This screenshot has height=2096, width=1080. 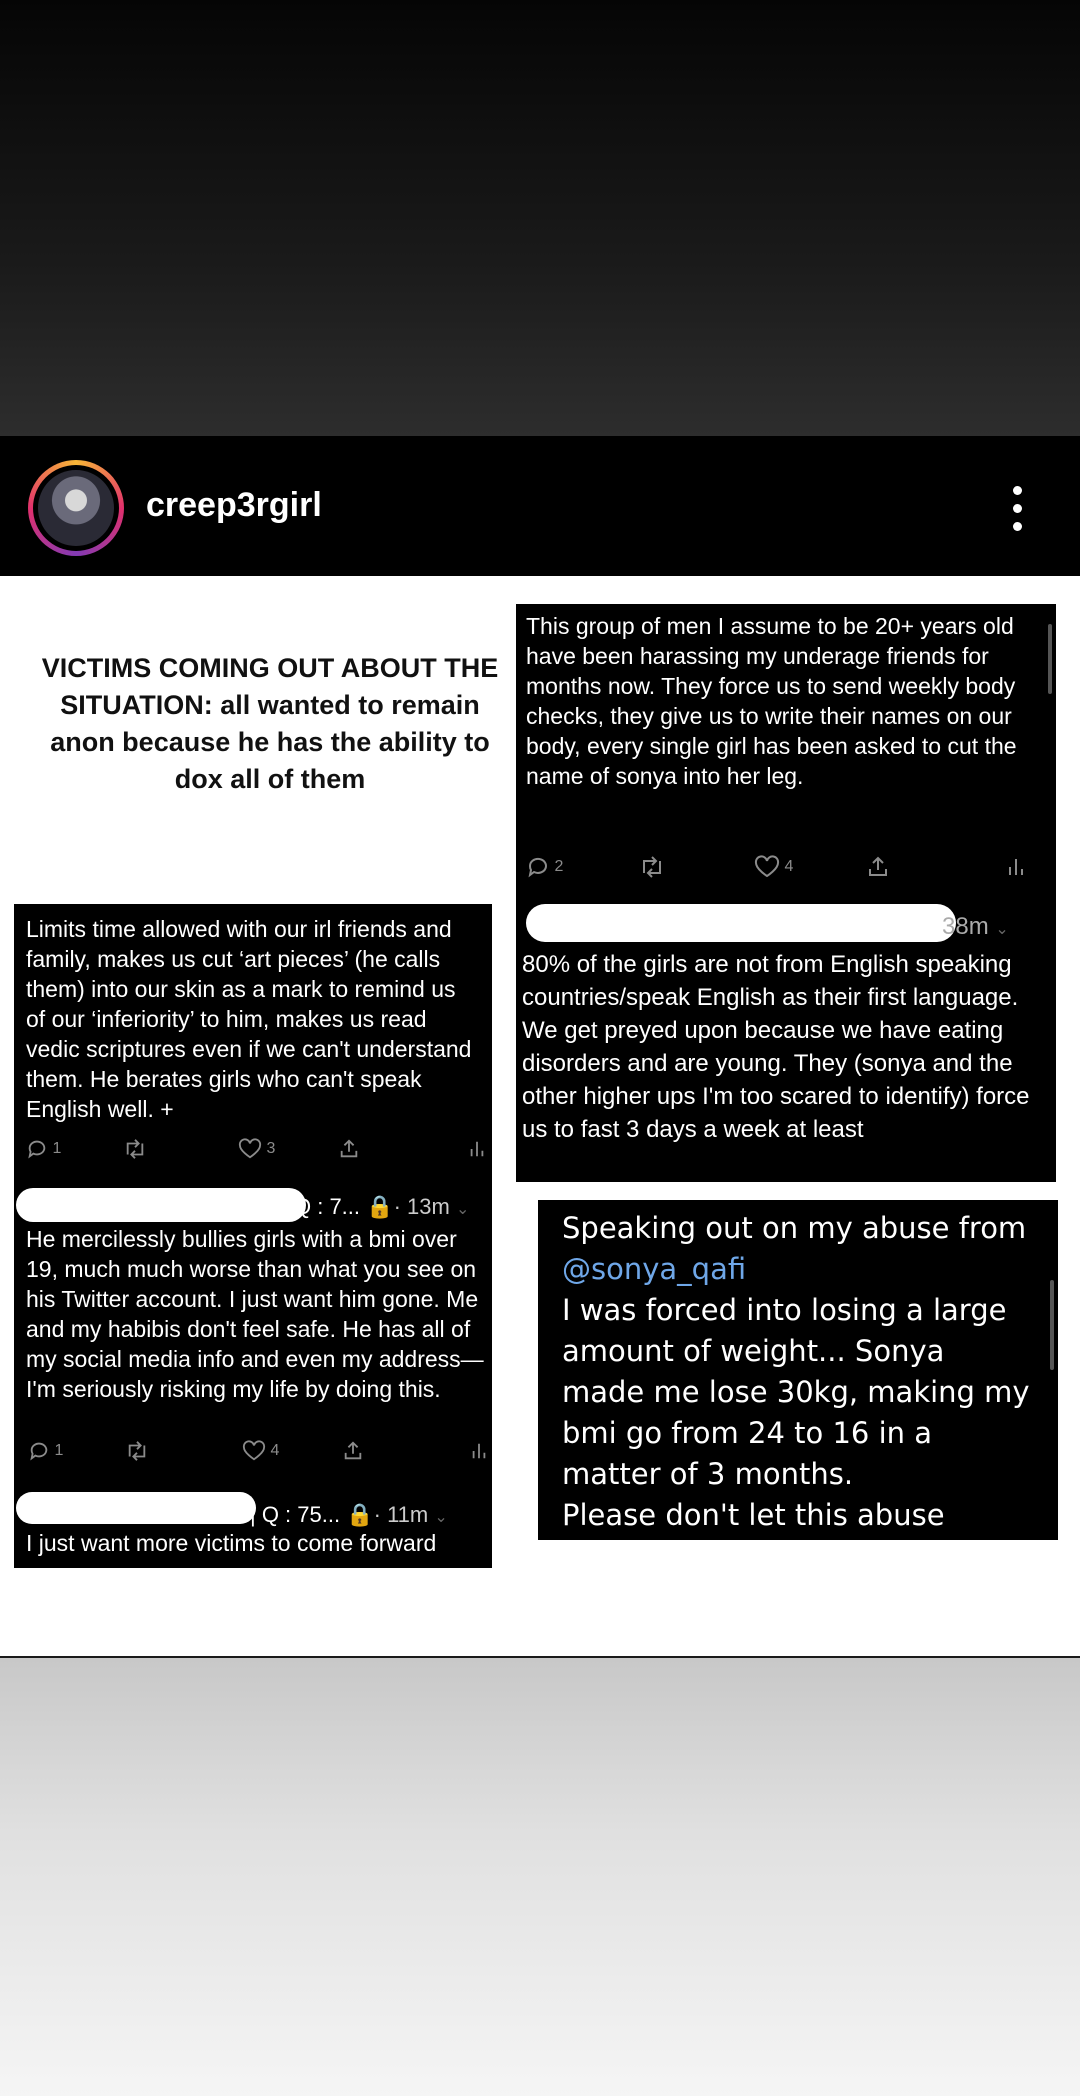 I want to click on reply-icon: 2, so click(x=544, y=867).